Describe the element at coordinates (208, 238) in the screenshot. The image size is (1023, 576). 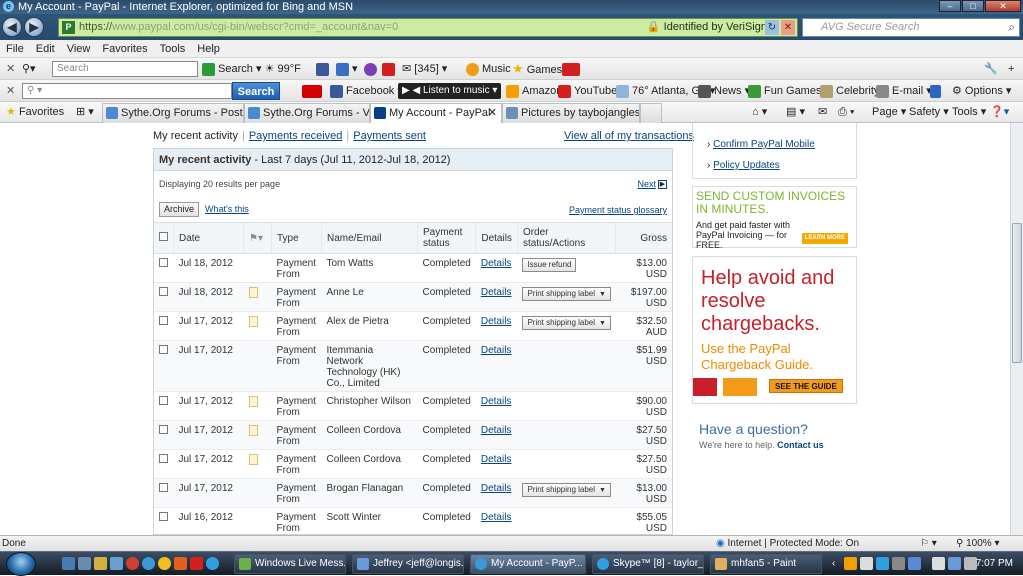
I see `header-date: Date` at that location.